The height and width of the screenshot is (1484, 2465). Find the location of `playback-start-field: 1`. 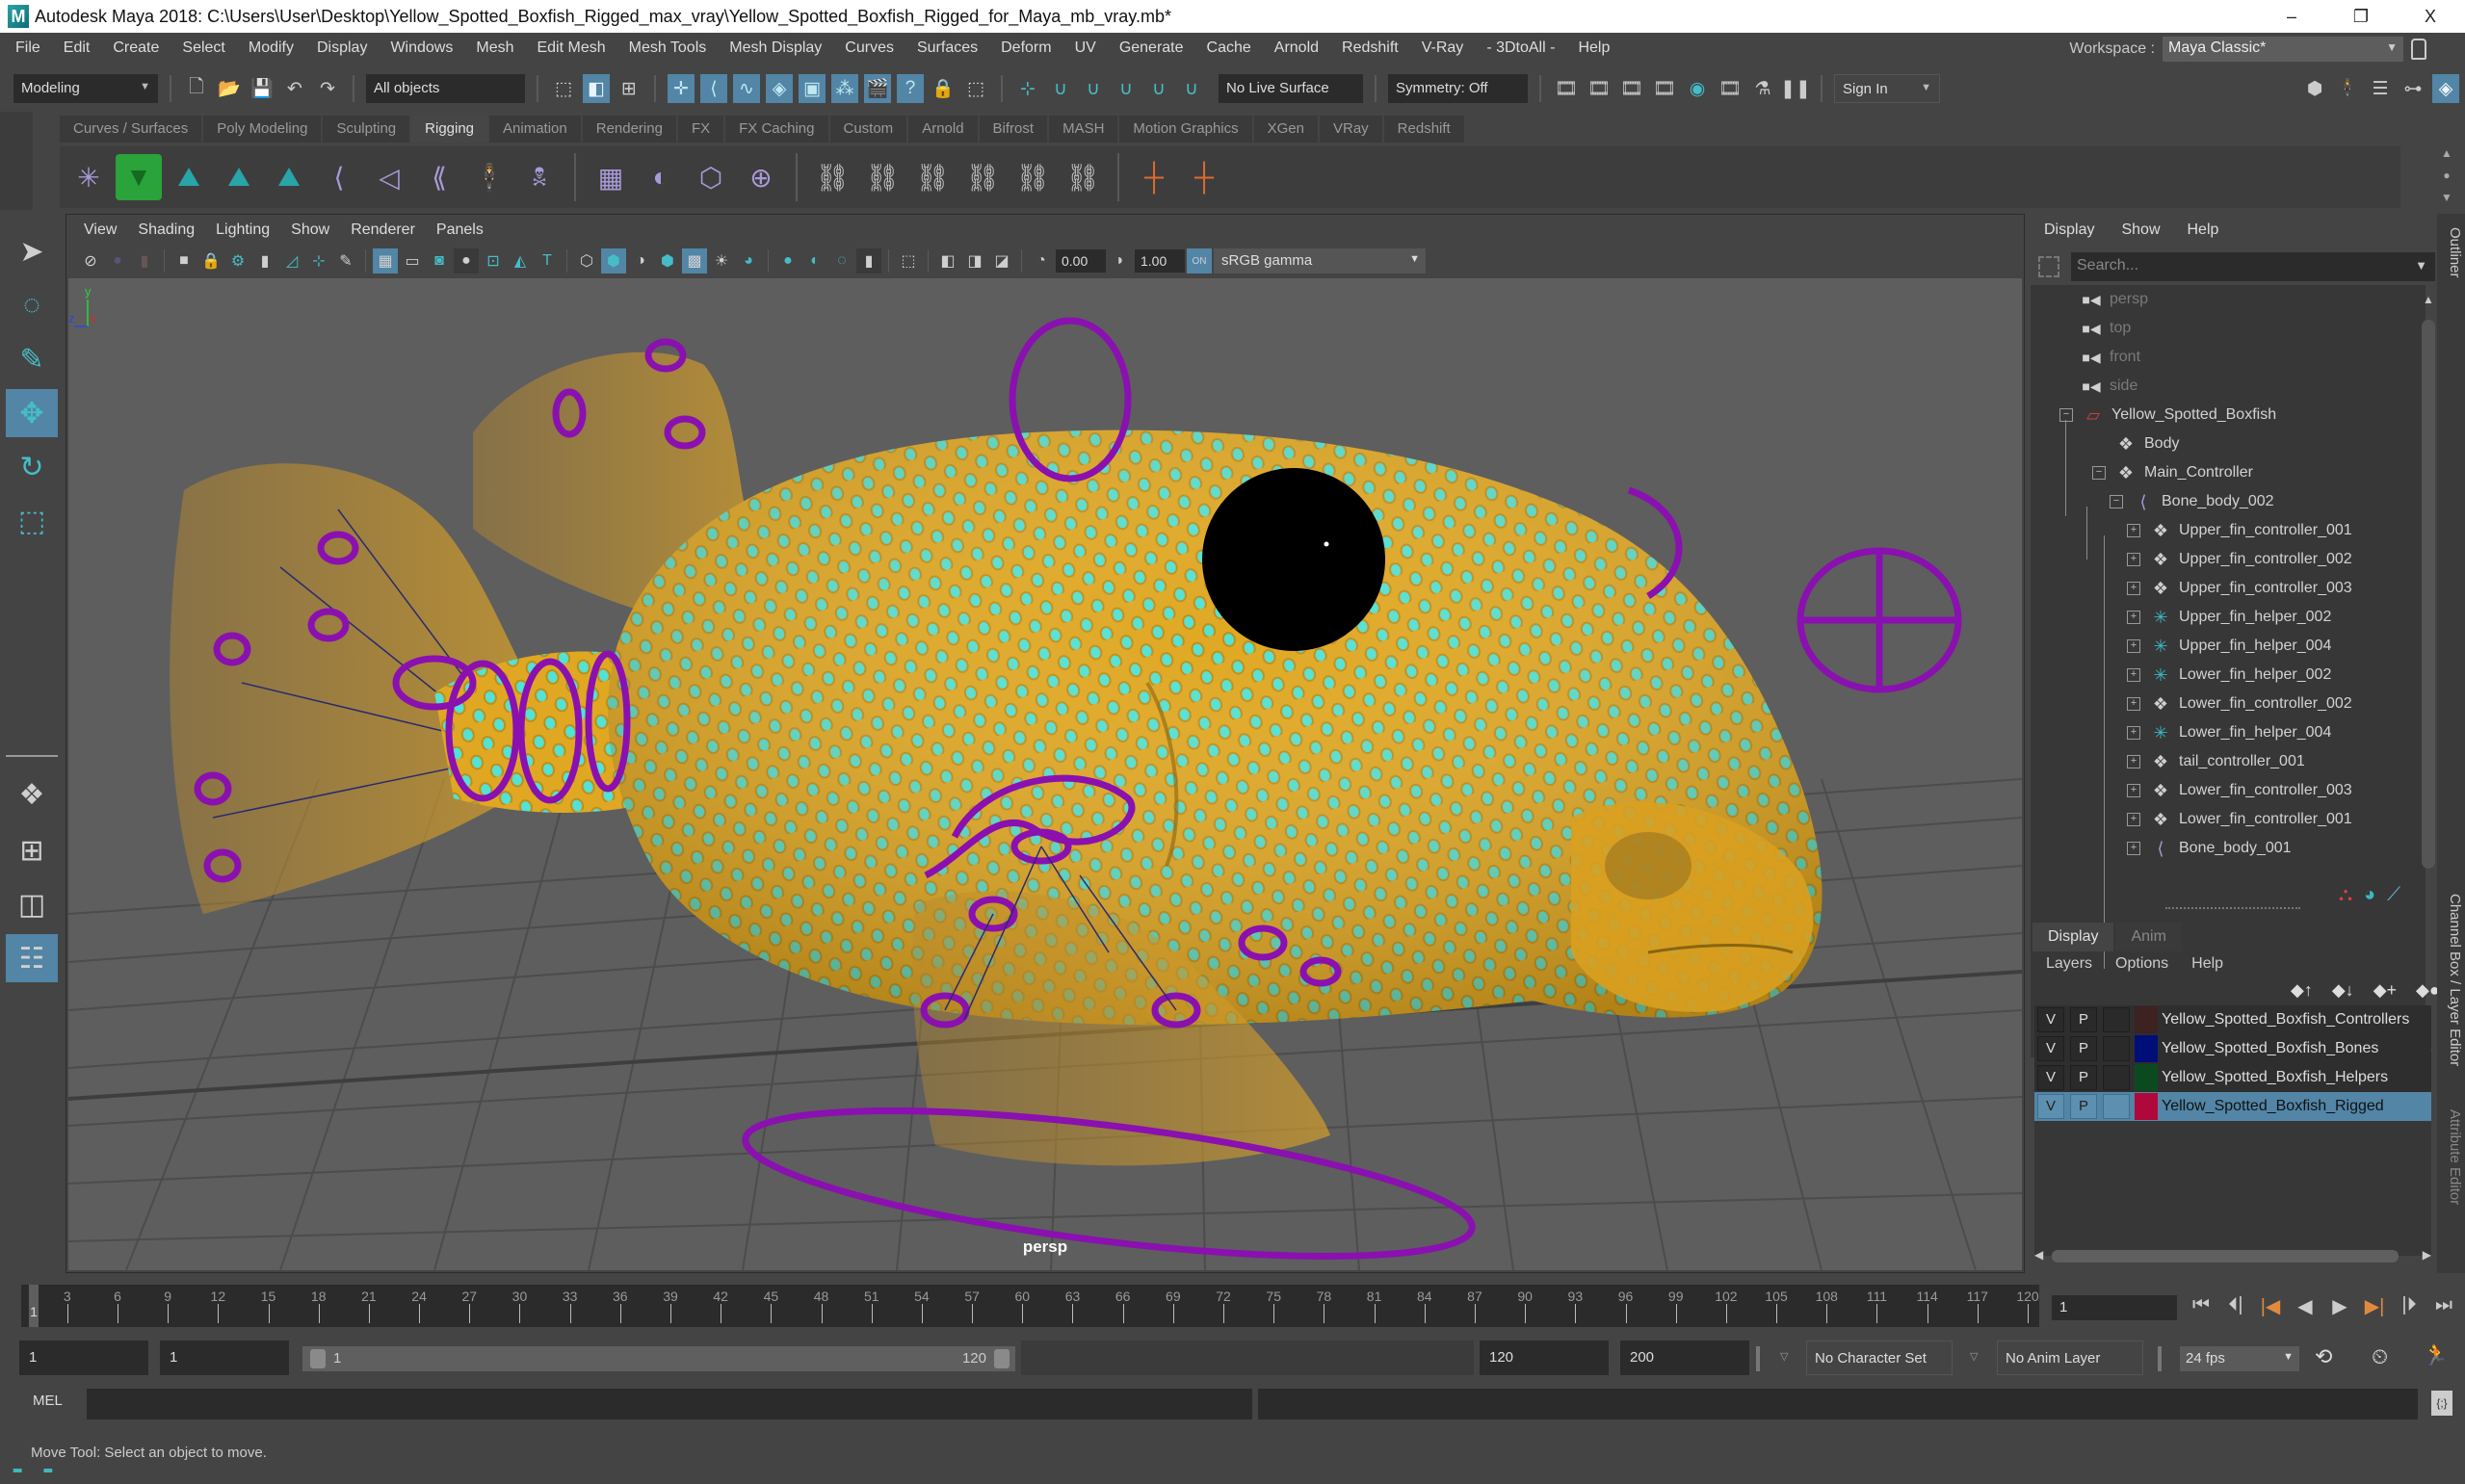

playback-start-field: 1 is located at coordinates (224, 1358).